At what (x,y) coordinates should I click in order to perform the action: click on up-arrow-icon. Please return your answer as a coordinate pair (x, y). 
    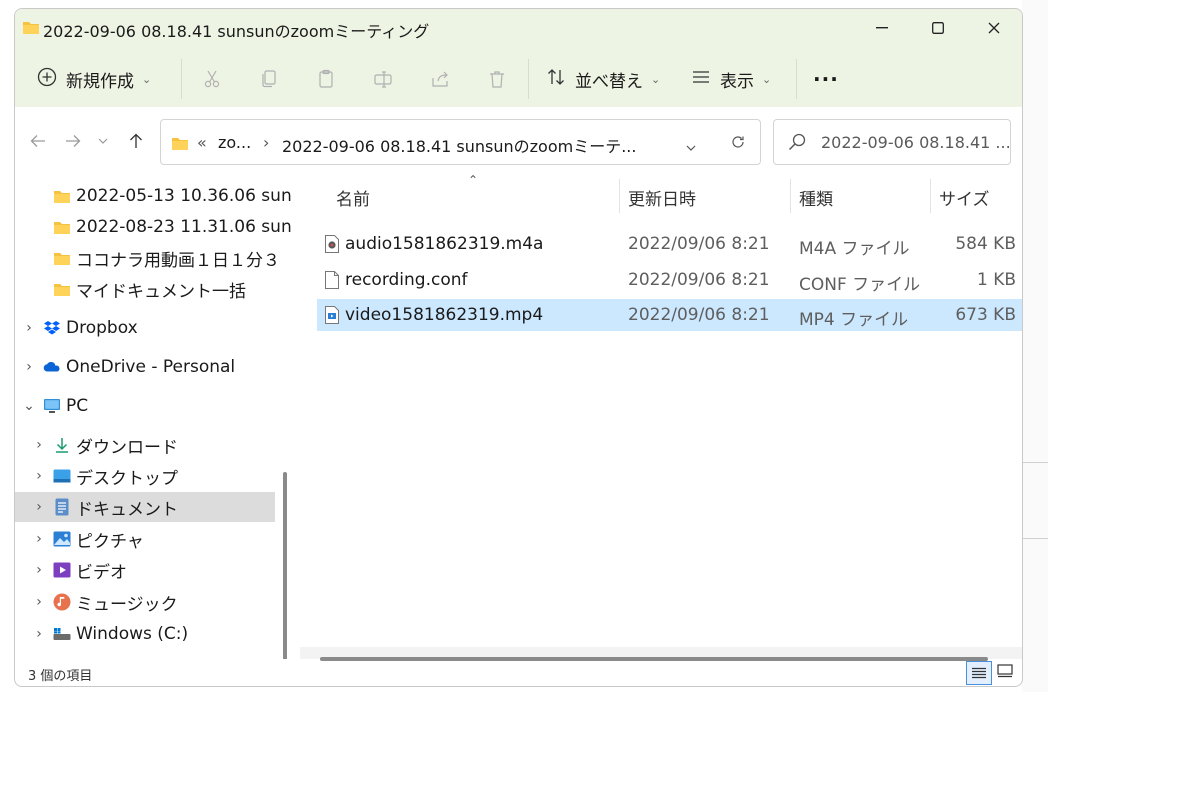
    Looking at the image, I should click on (136, 141).